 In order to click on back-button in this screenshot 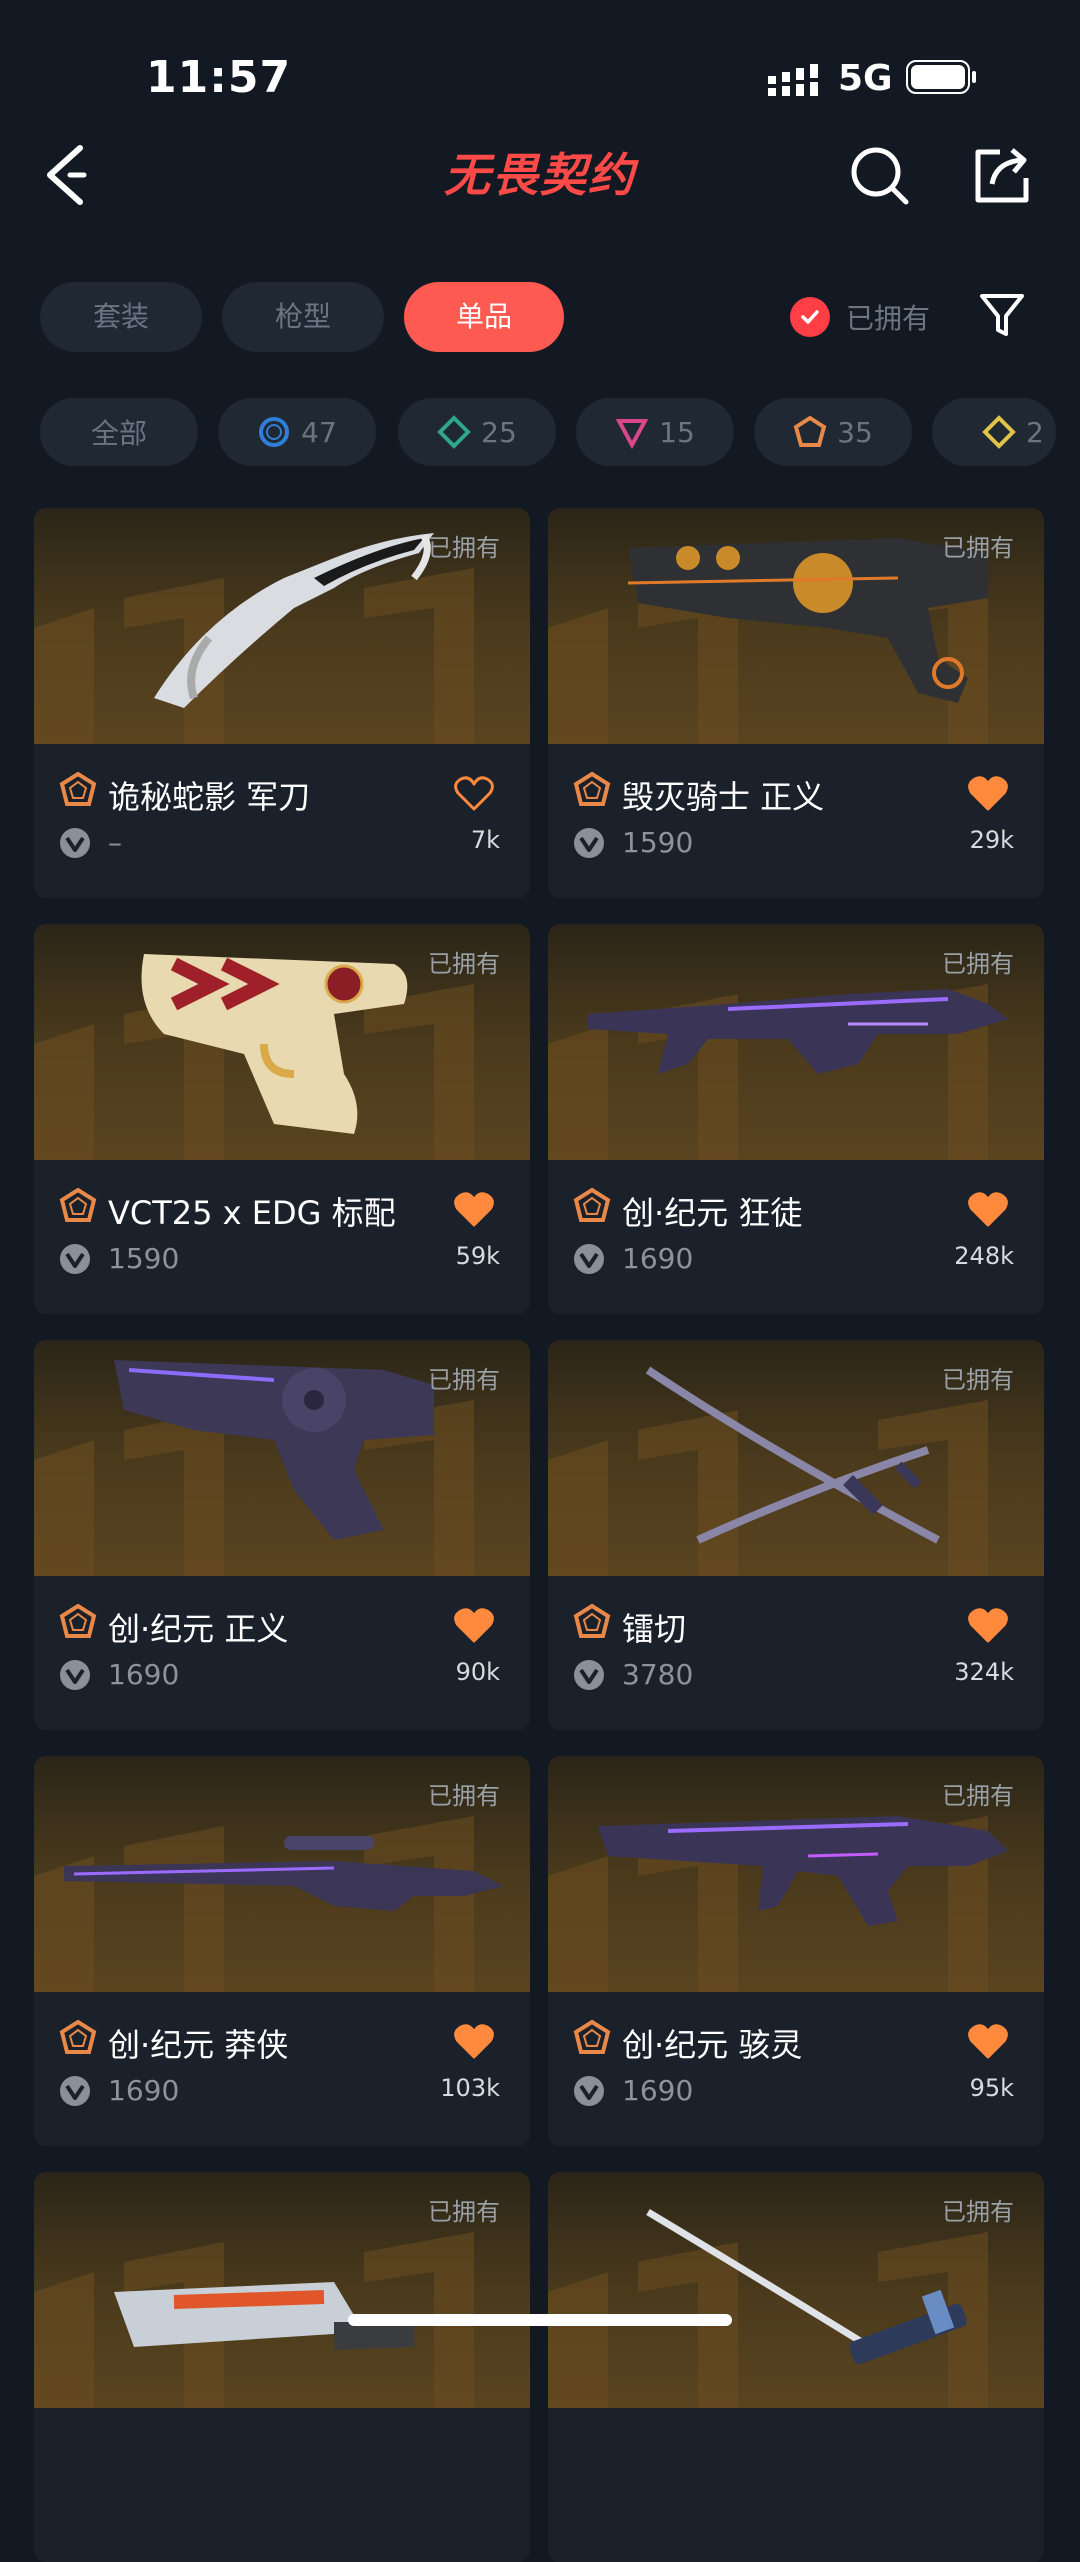, I will do `click(70, 175)`.